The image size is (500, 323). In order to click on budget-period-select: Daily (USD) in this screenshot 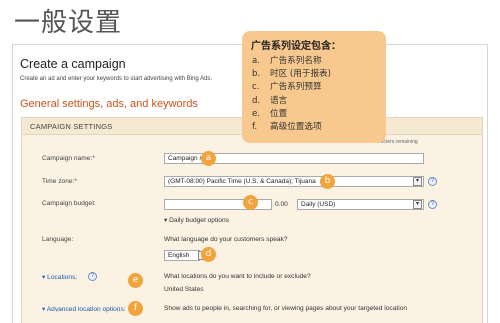, I will do `click(360, 204)`.